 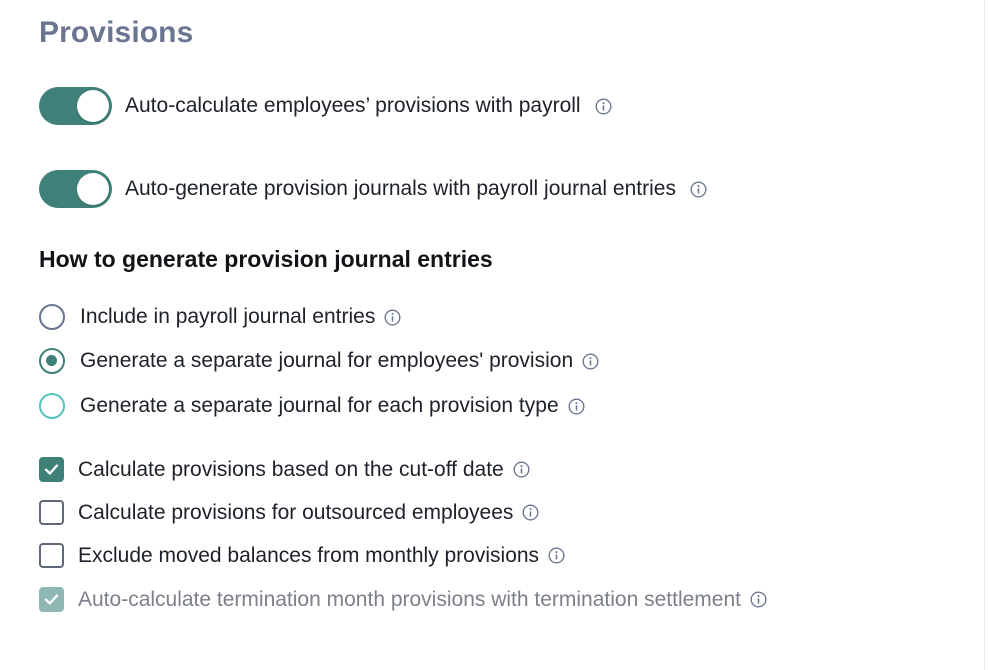 I want to click on separate-journal-employee-radio, so click(x=52, y=361).